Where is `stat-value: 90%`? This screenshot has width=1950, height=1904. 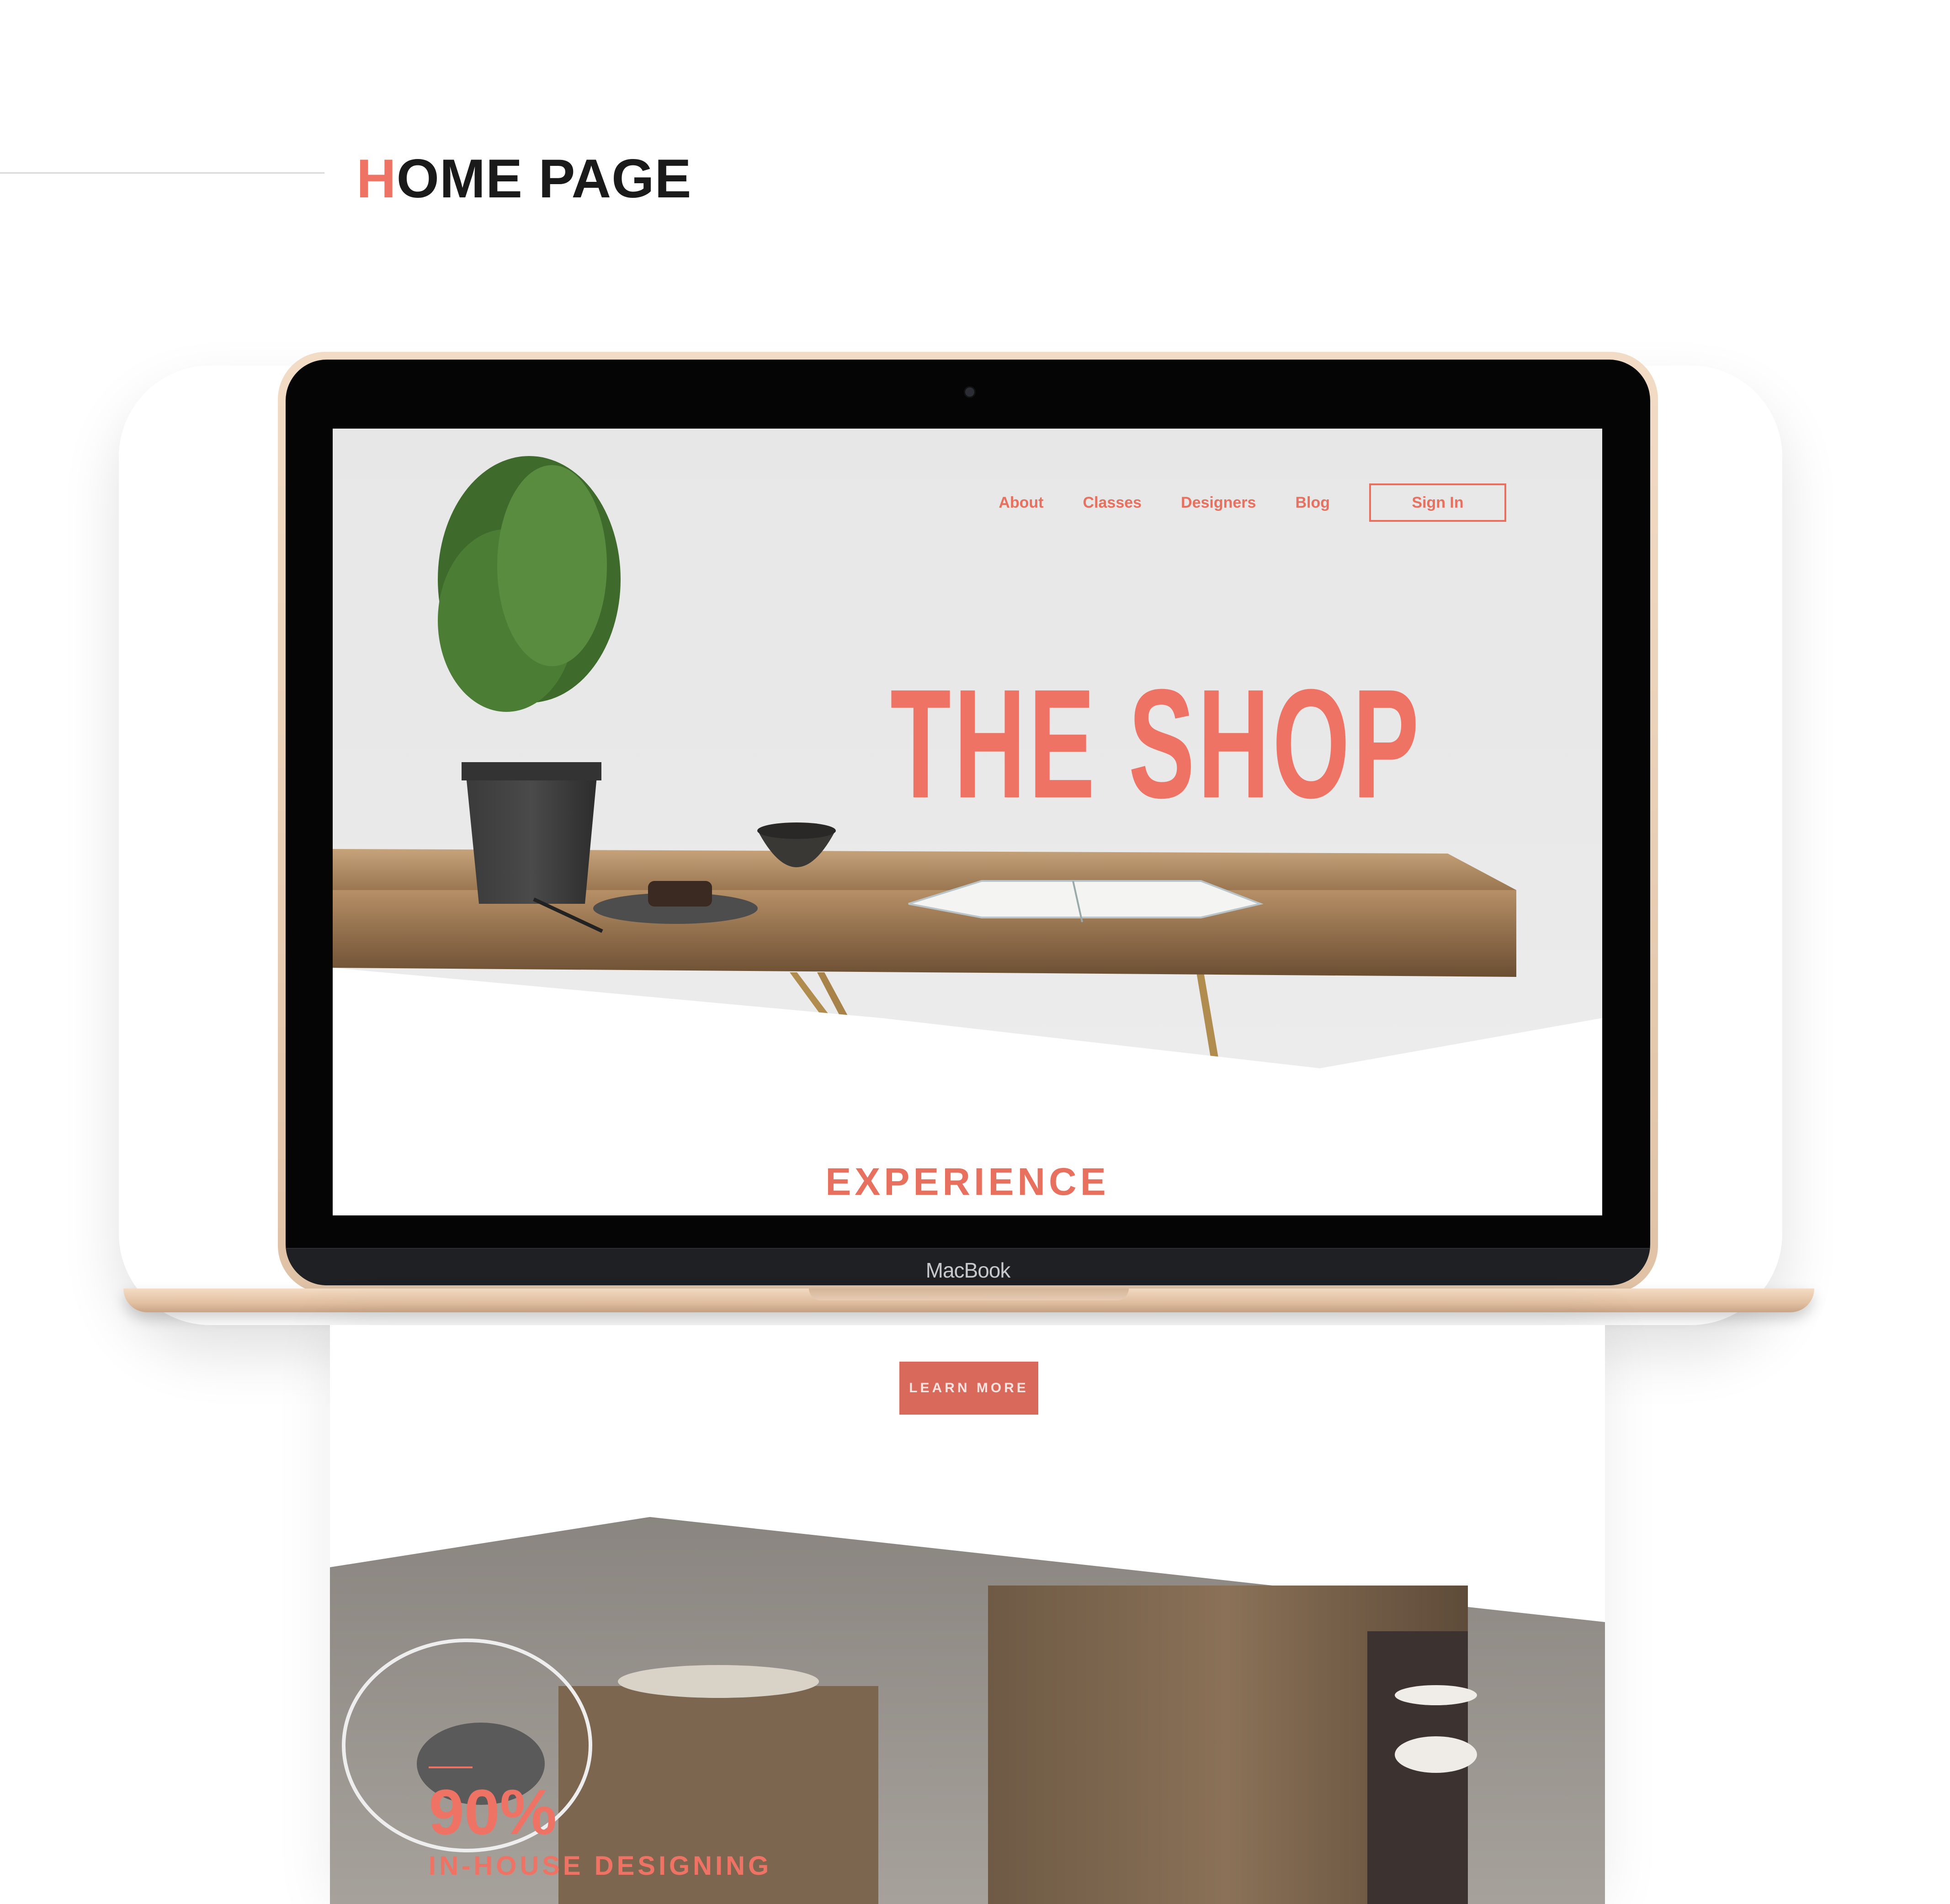
stat-value: 90% is located at coordinates (493, 1812).